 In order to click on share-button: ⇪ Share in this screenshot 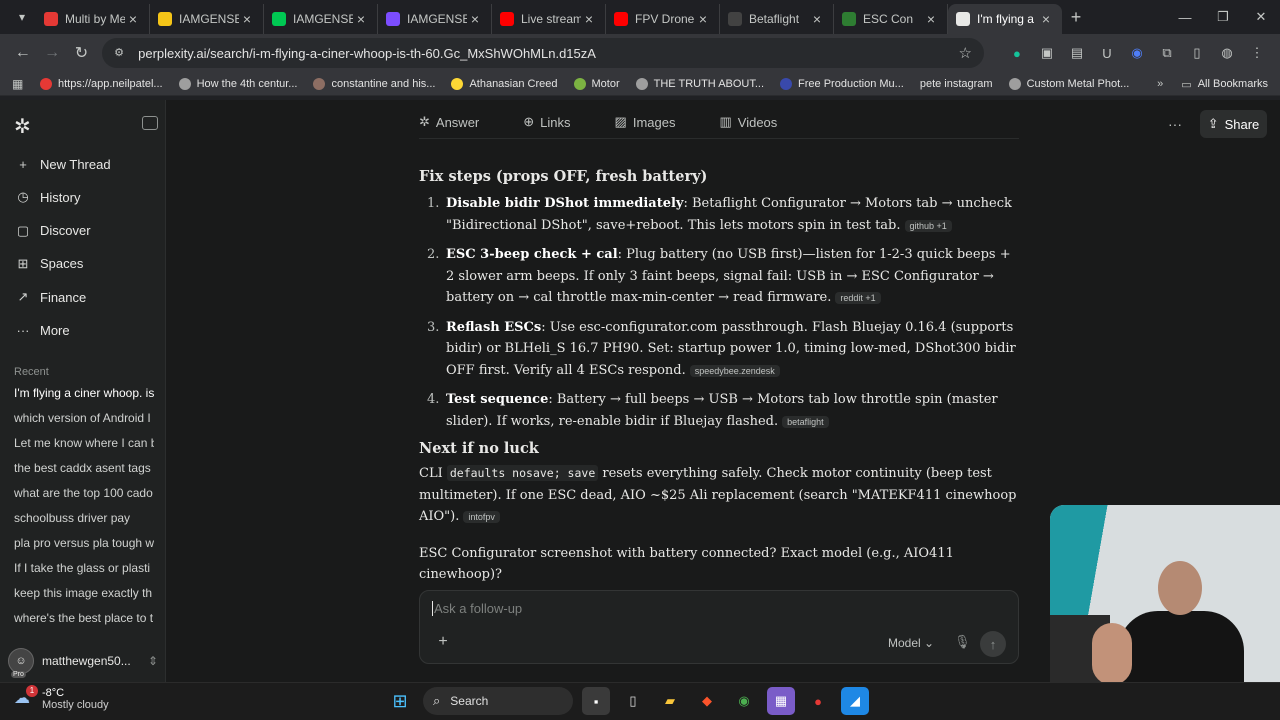, I will do `click(1233, 124)`.